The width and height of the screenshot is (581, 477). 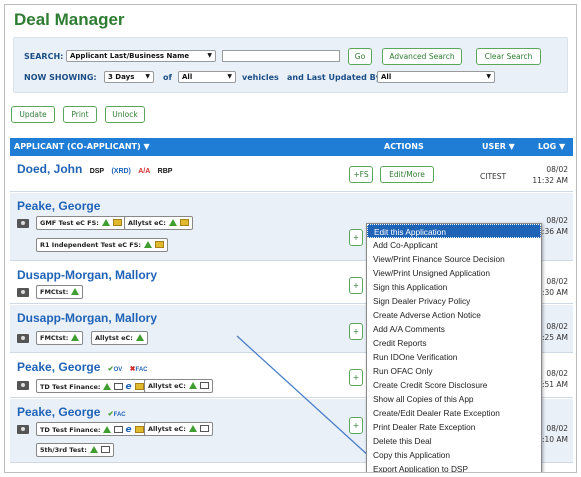 I want to click on menu-item-credit-score-disclosure: Create Credit Score Disclosure, so click(x=454, y=385).